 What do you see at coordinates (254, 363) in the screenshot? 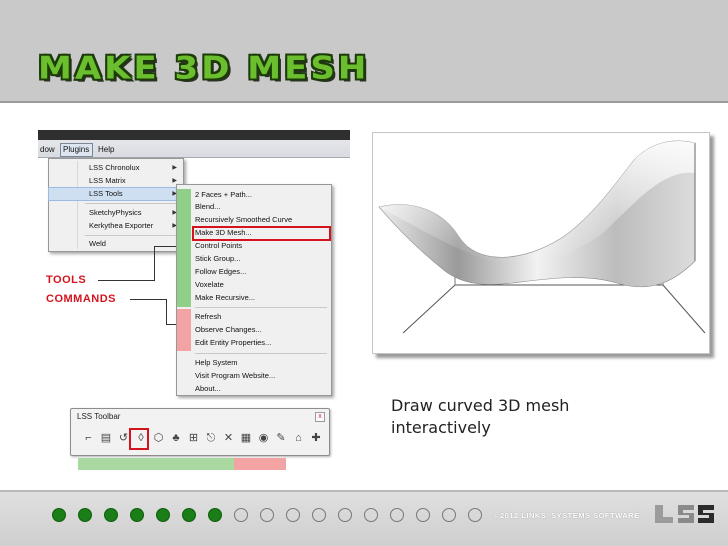
I see `submenu-item-help-system: Help System` at bounding box center [254, 363].